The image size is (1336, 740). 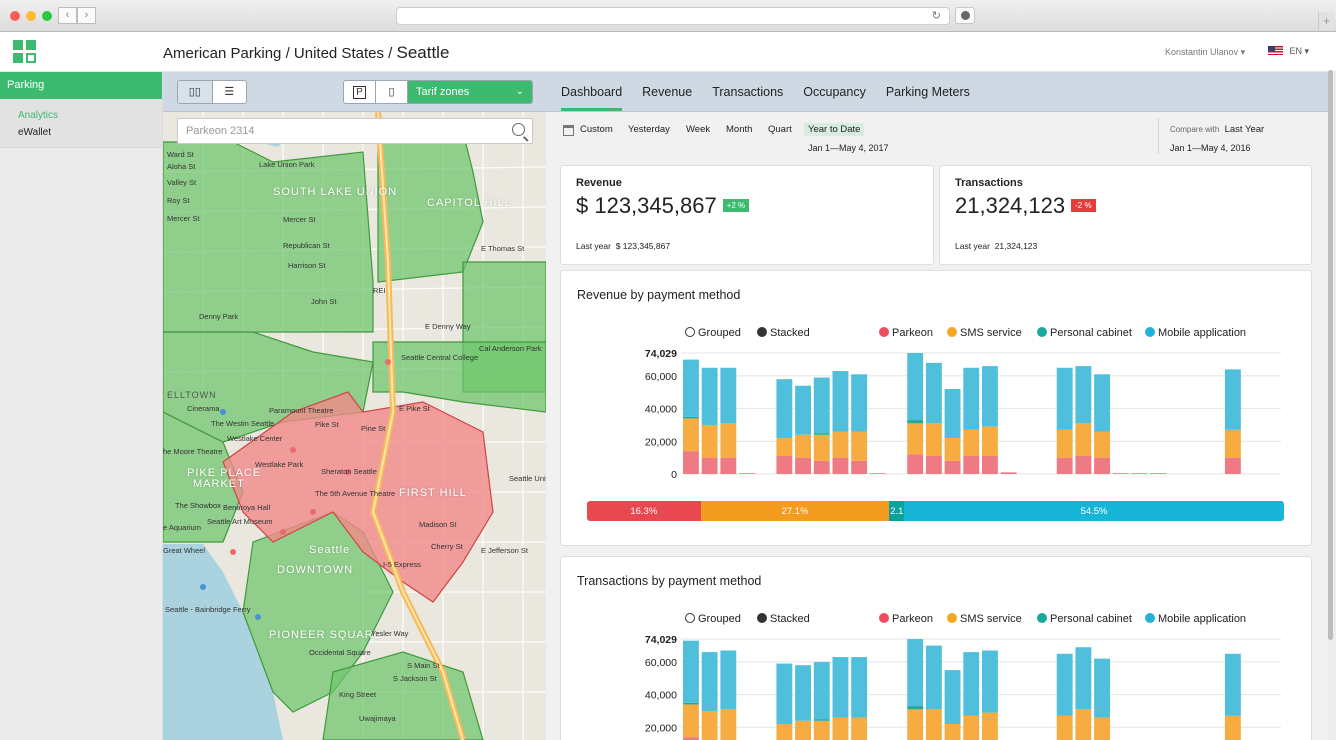 I want to click on period-year-to-date: Year to Date, so click(x=834, y=129).